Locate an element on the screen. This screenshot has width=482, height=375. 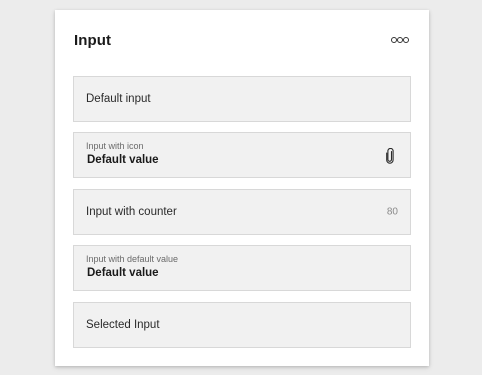
paperclip-icon is located at coordinates (390, 156).